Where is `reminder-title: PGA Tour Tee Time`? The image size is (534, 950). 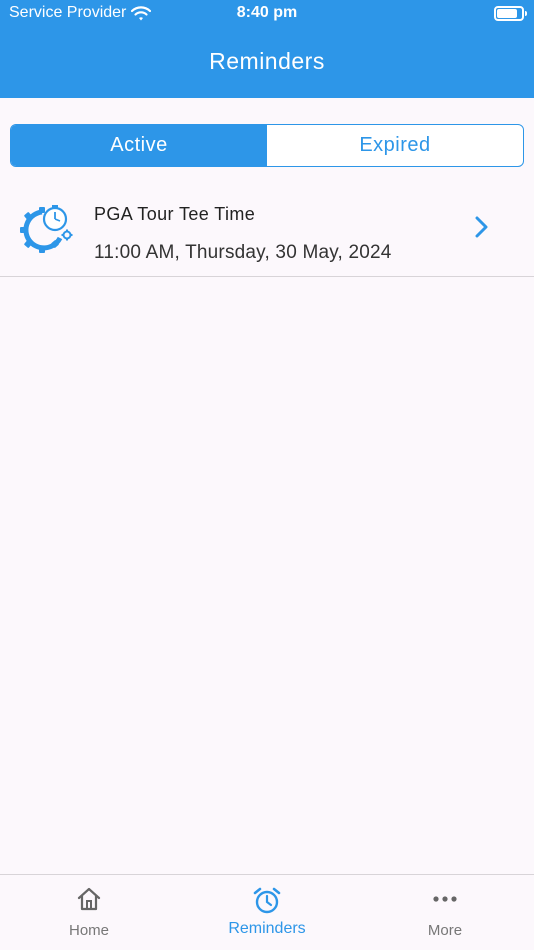 reminder-title: PGA Tour Tee Time is located at coordinates (175, 214).